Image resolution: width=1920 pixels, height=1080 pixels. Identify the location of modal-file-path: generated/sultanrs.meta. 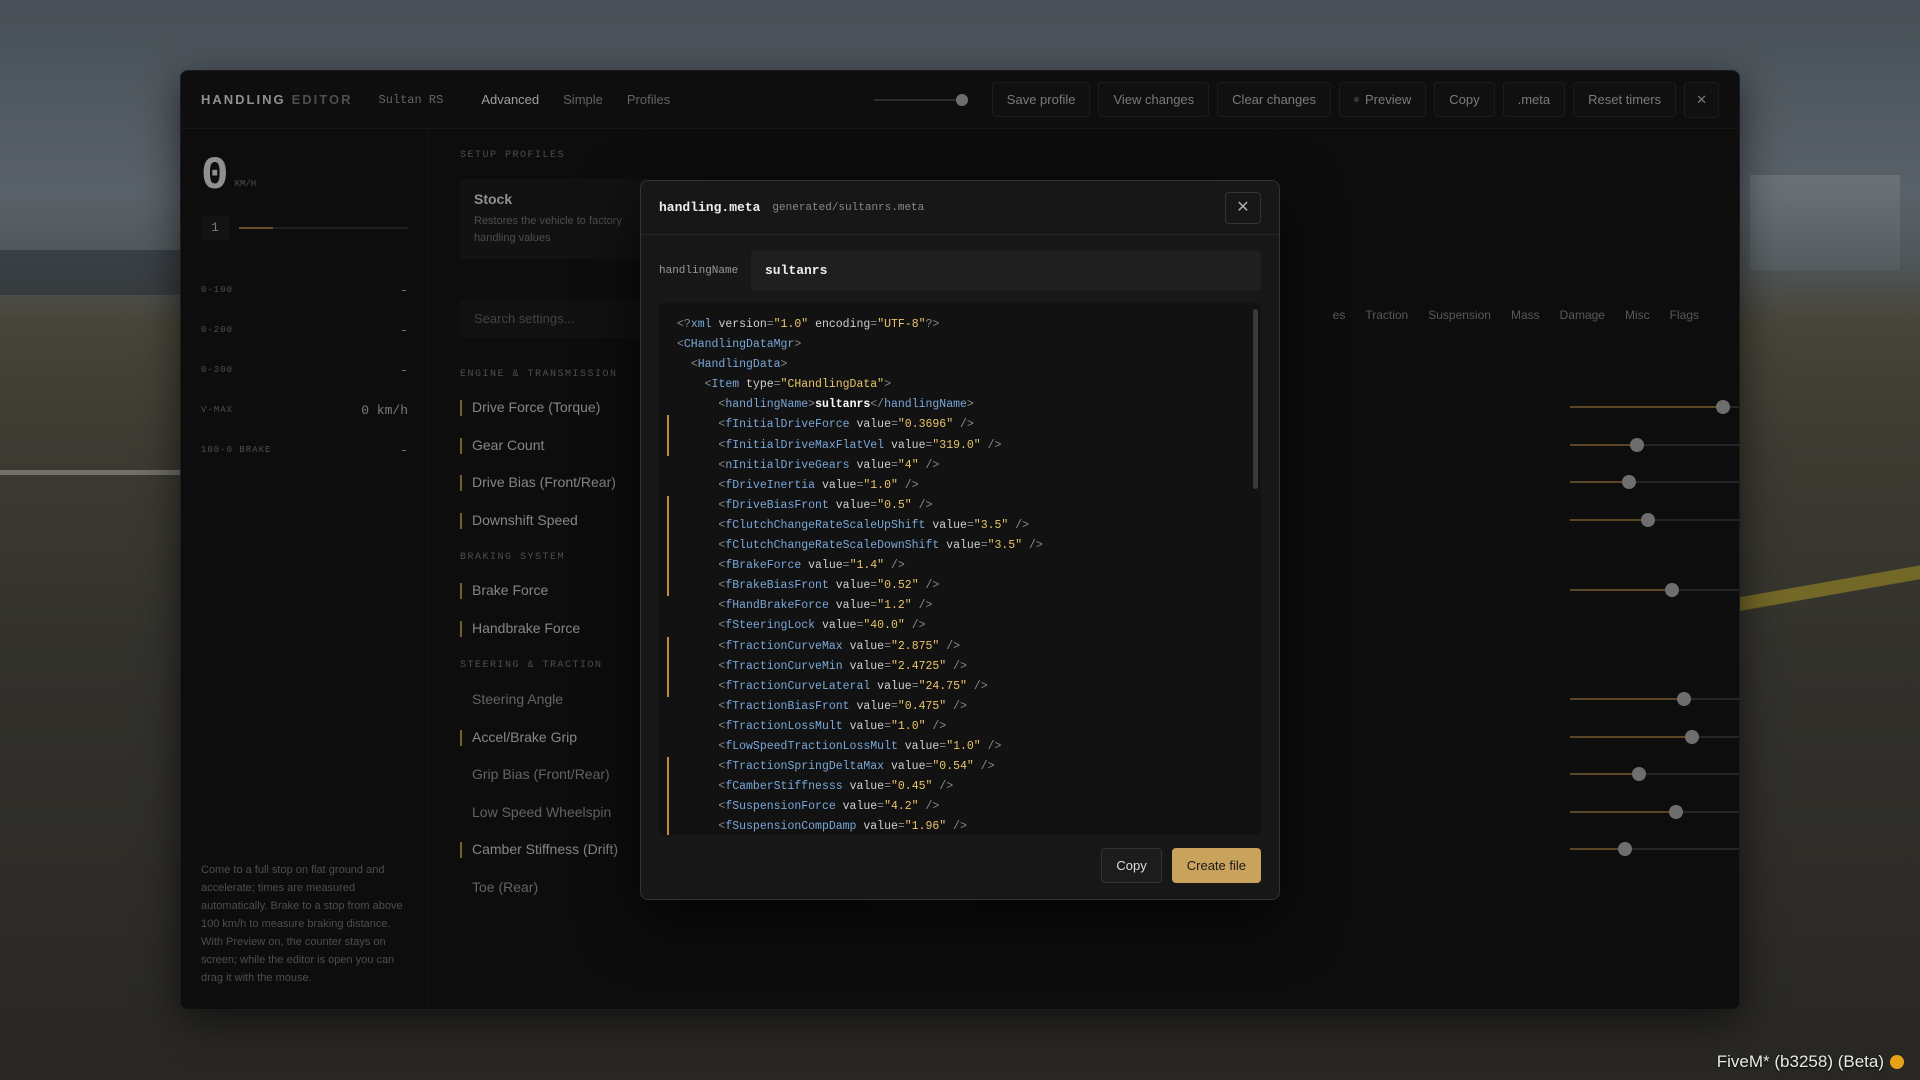
(848, 207).